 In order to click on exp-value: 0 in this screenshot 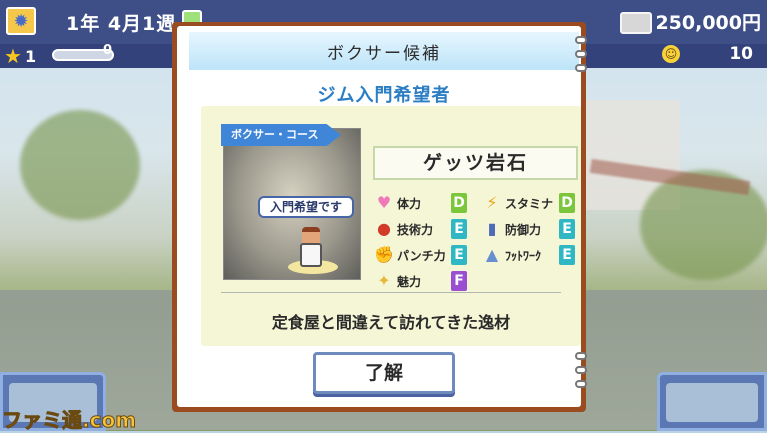, I will do `click(108, 50)`.